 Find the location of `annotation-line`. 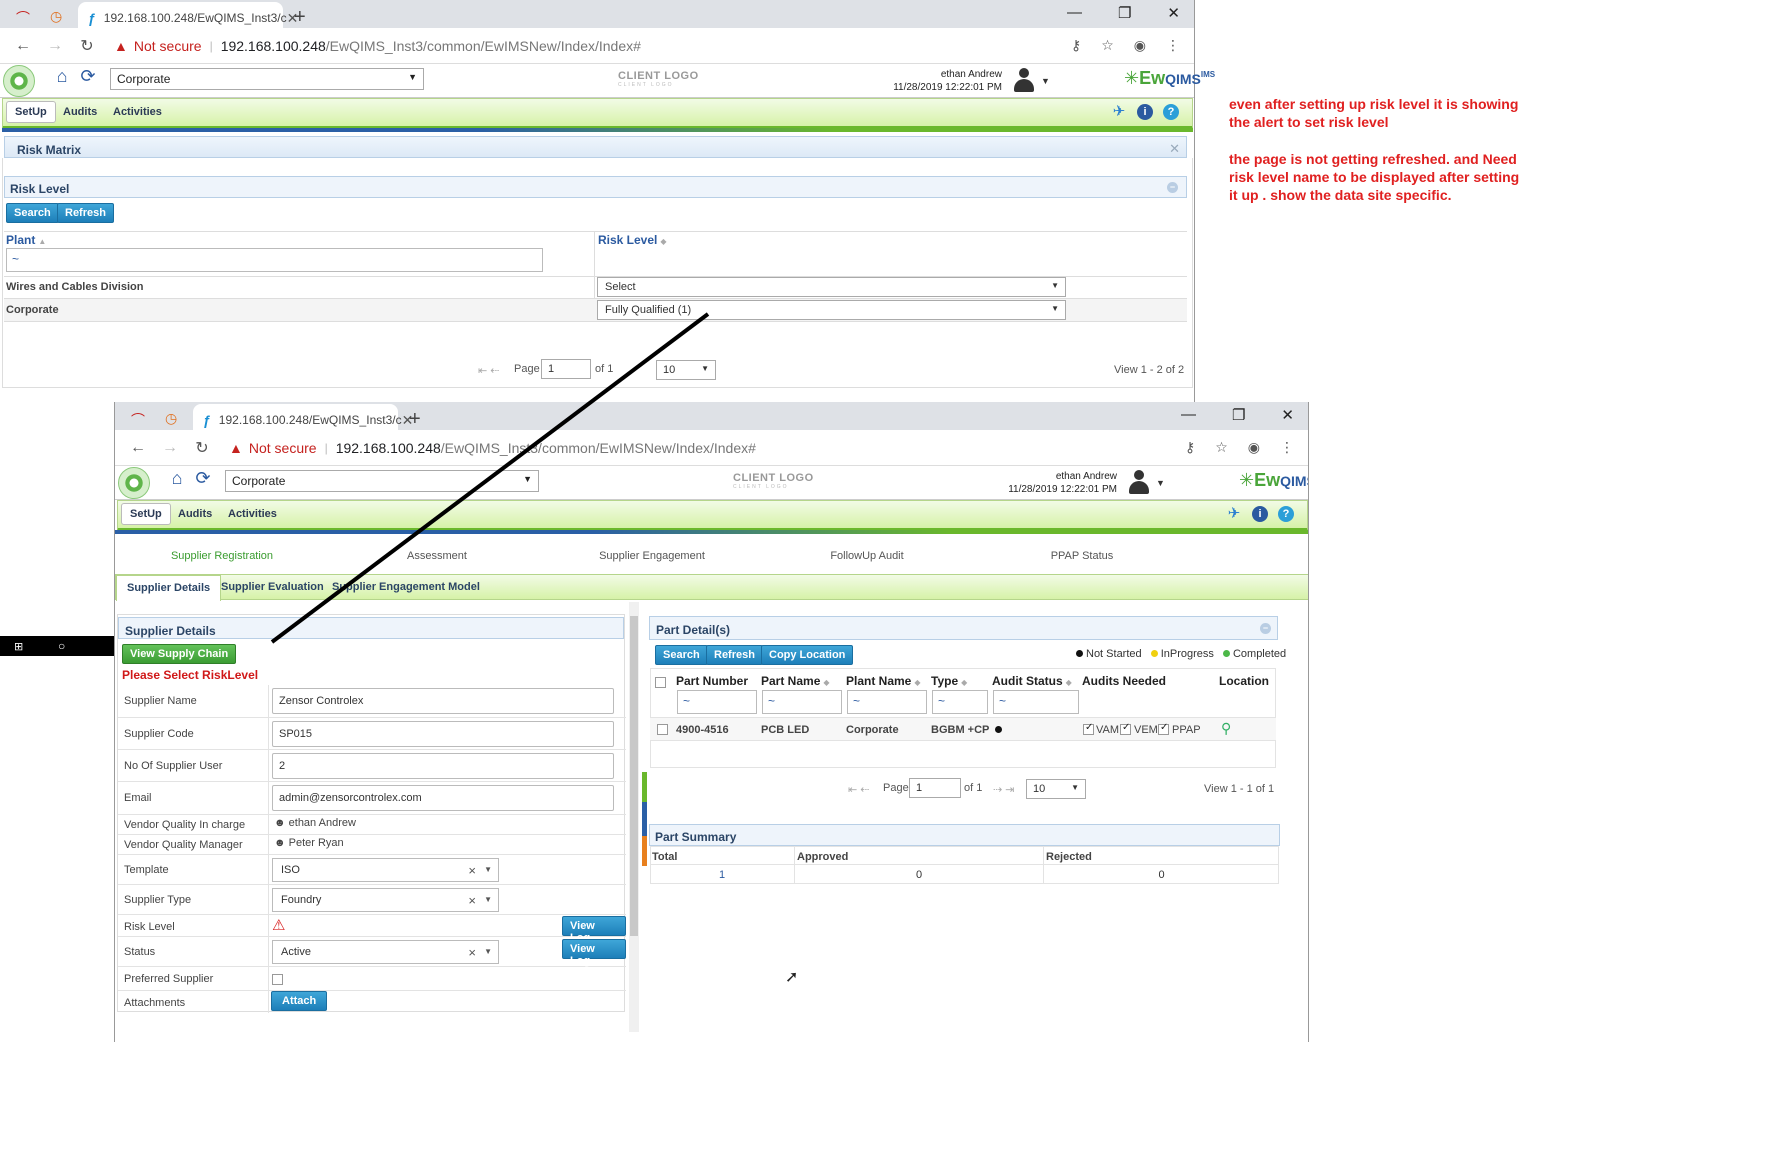

annotation-line is located at coordinates (490, 478).